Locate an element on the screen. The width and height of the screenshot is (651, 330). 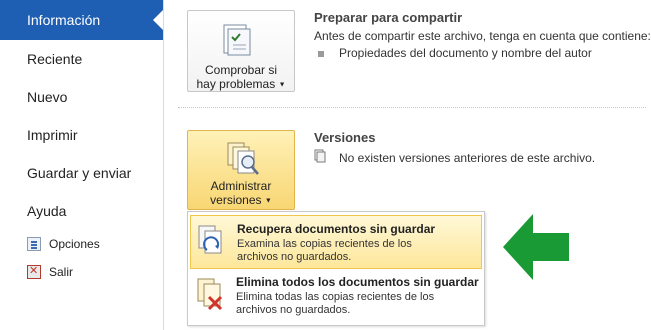
menu-item-title: Elimina todos los documentos sin guardar is located at coordinates (357, 282).